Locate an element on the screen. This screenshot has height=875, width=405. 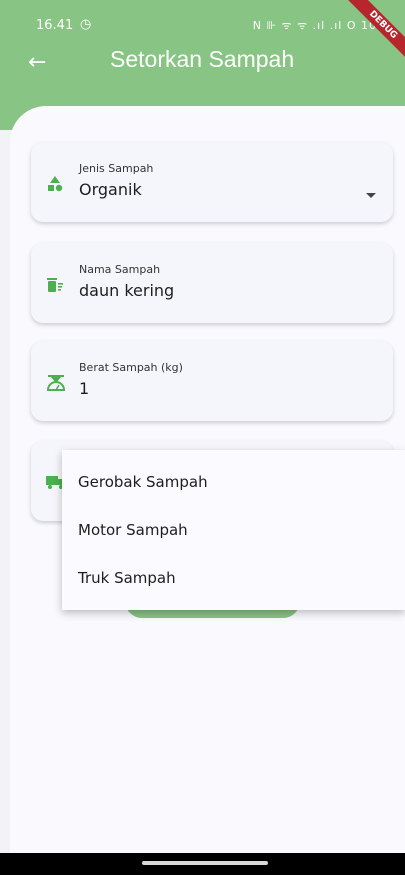
jenis-sampah-label: Jenis Sampah is located at coordinates (116, 168).